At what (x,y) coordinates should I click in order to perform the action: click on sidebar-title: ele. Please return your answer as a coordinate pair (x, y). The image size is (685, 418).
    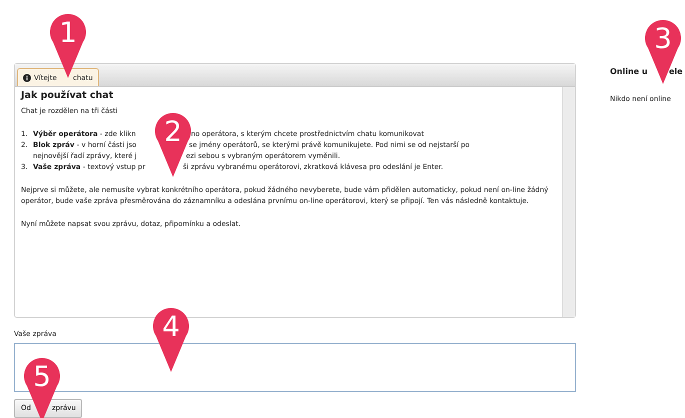
    Looking at the image, I should click on (676, 71).